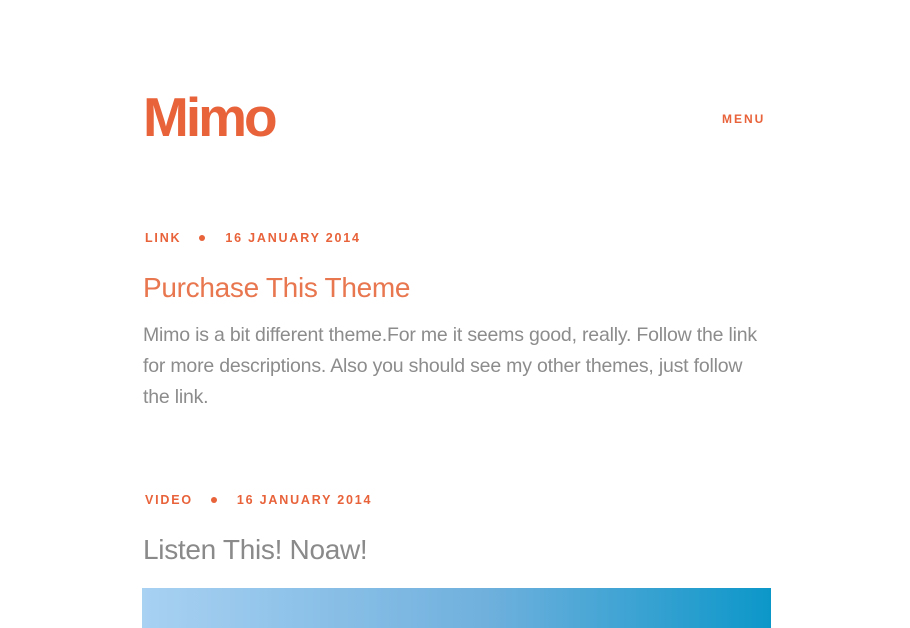 The height and width of the screenshot is (628, 910). I want to click on post-category: LINK, so click(163, 238).